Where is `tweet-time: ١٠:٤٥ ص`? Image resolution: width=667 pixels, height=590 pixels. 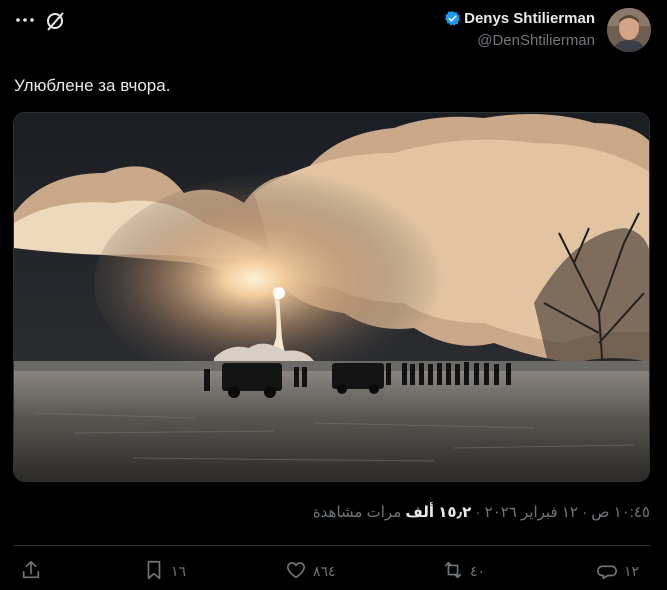
tweet-time: ١٠:٤٥ ص is located at coordinates (620, 512).